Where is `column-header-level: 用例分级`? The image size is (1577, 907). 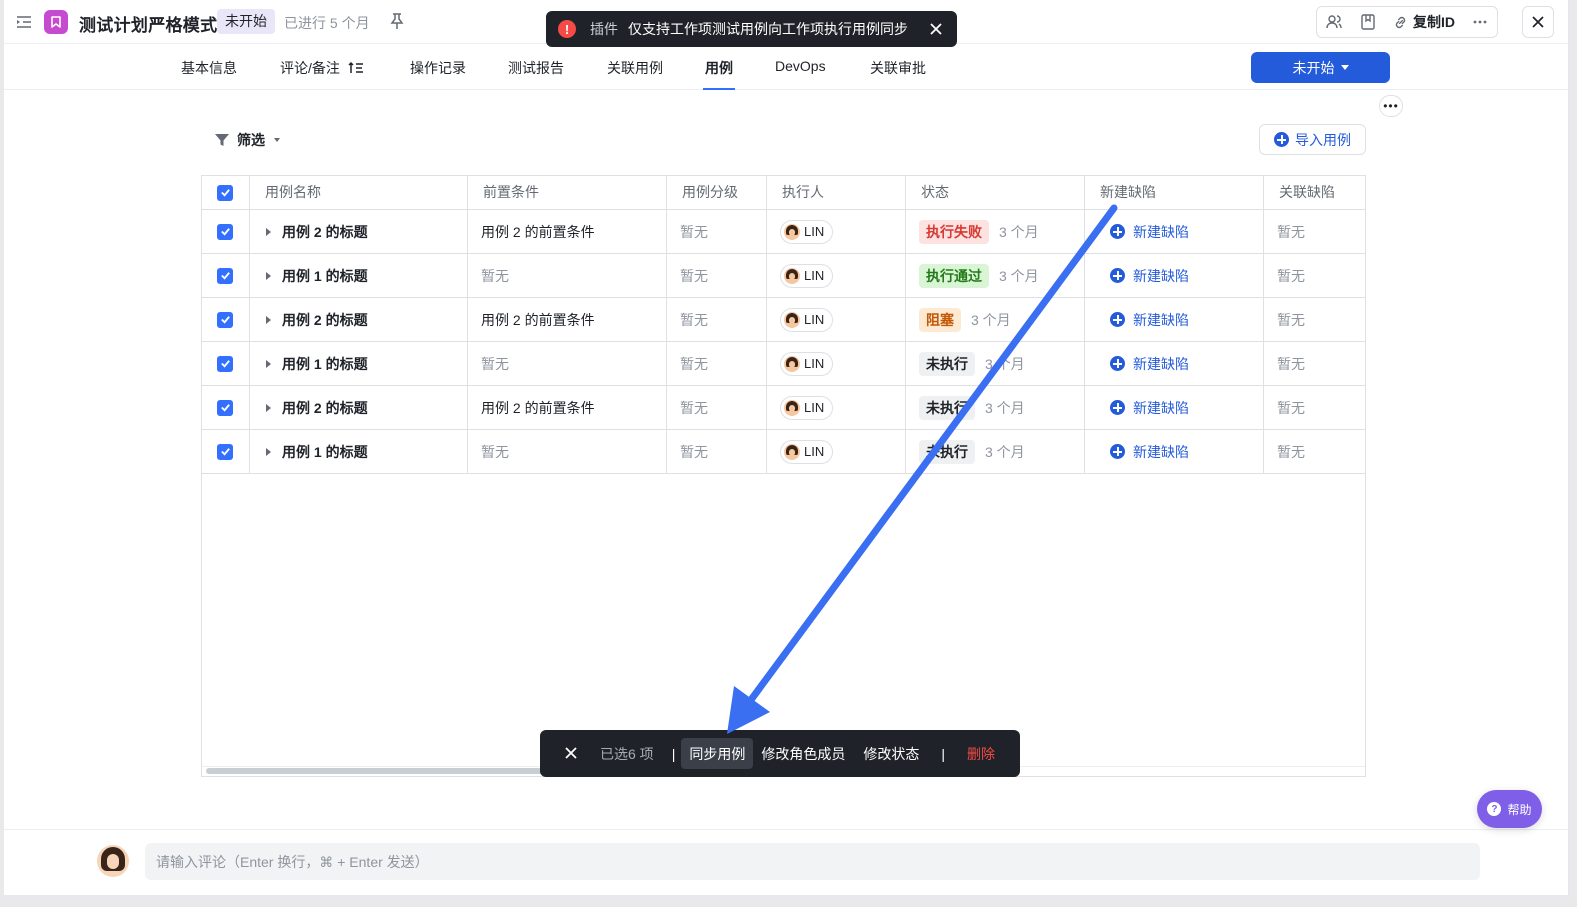
column-header-level: 用例分级 is located at coordinates (717, 192).